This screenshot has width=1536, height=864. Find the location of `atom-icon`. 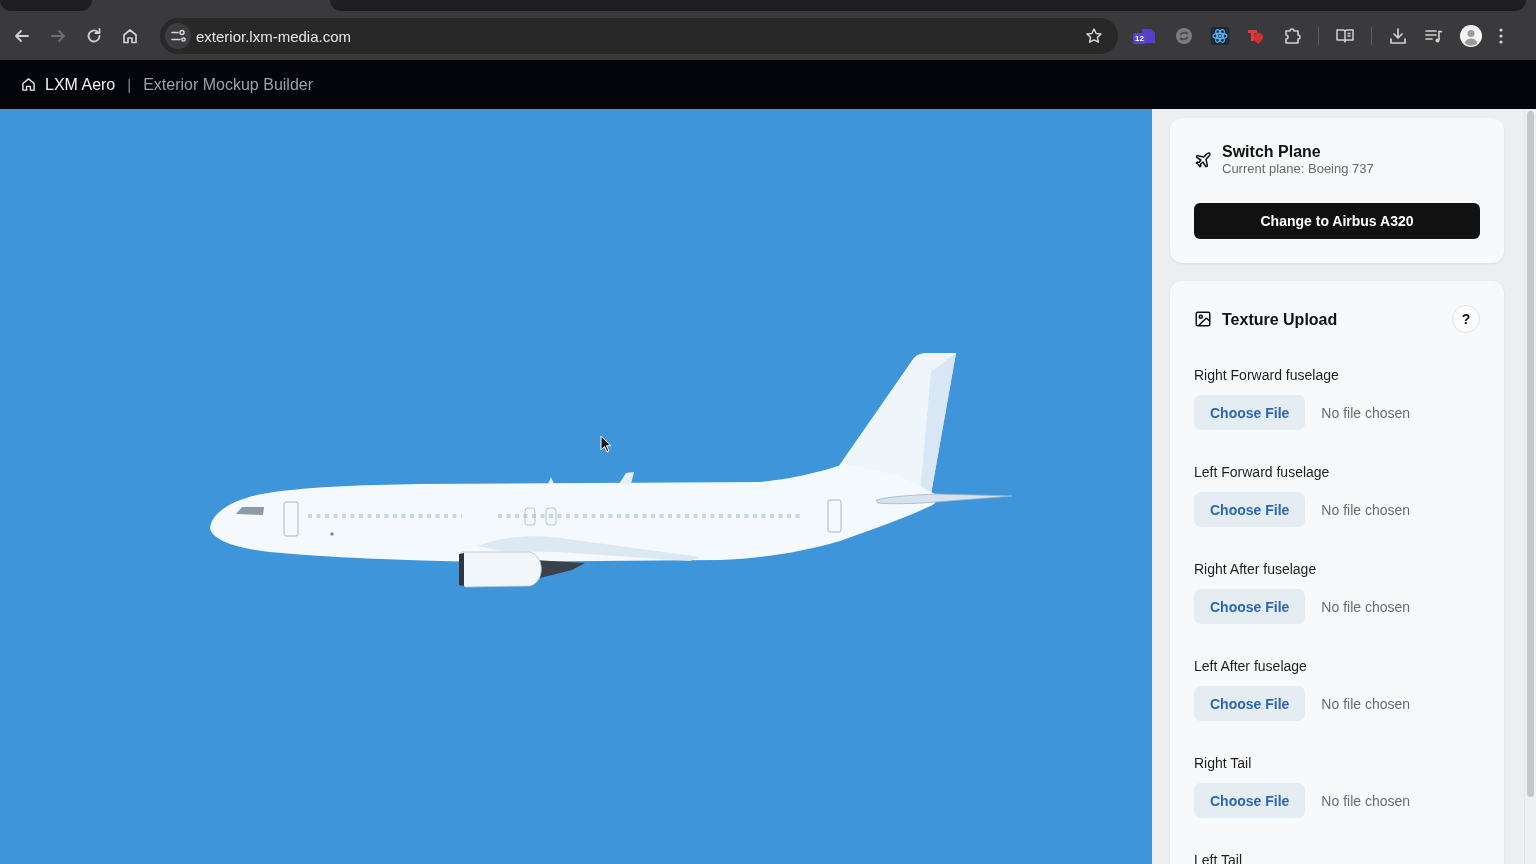

atom-icon is located at coordinates (1220, 36).